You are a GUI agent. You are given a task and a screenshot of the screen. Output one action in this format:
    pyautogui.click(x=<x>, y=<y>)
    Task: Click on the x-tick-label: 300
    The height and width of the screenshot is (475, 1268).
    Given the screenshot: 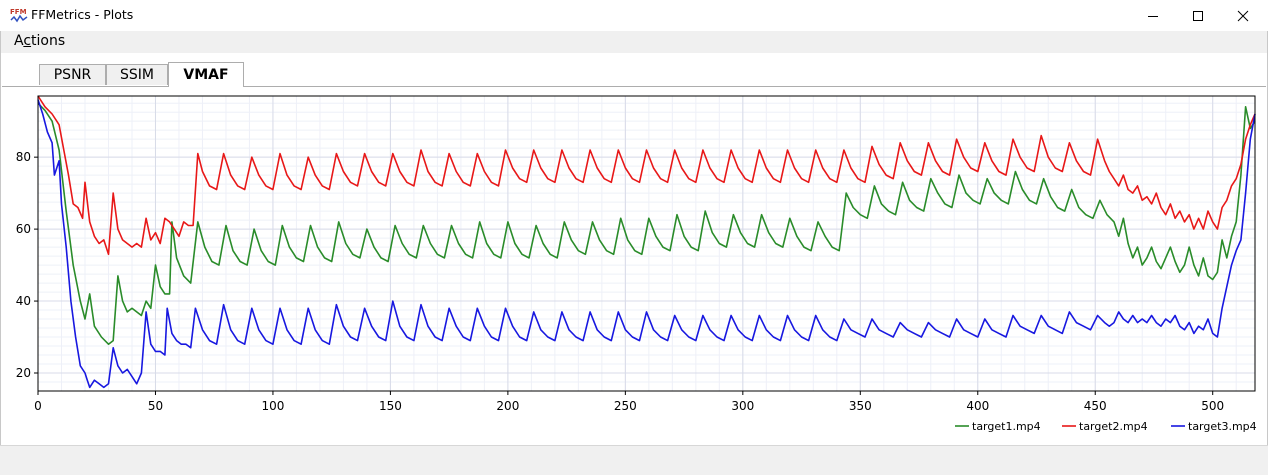 What is the action you would take?
    pyautogui.click(x=742, y=406)
    